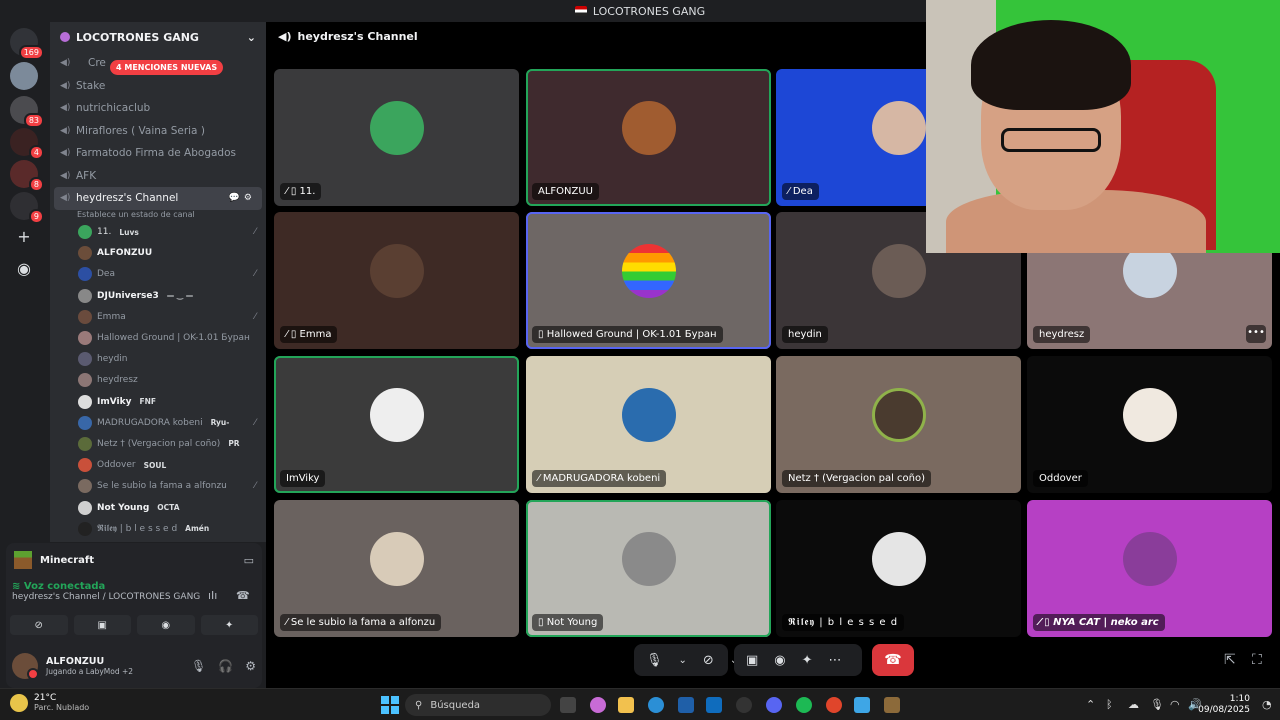  Describe the element at coordinates (102, 625) in the screenshot. I see `screen-share-button: ▣` at that location.